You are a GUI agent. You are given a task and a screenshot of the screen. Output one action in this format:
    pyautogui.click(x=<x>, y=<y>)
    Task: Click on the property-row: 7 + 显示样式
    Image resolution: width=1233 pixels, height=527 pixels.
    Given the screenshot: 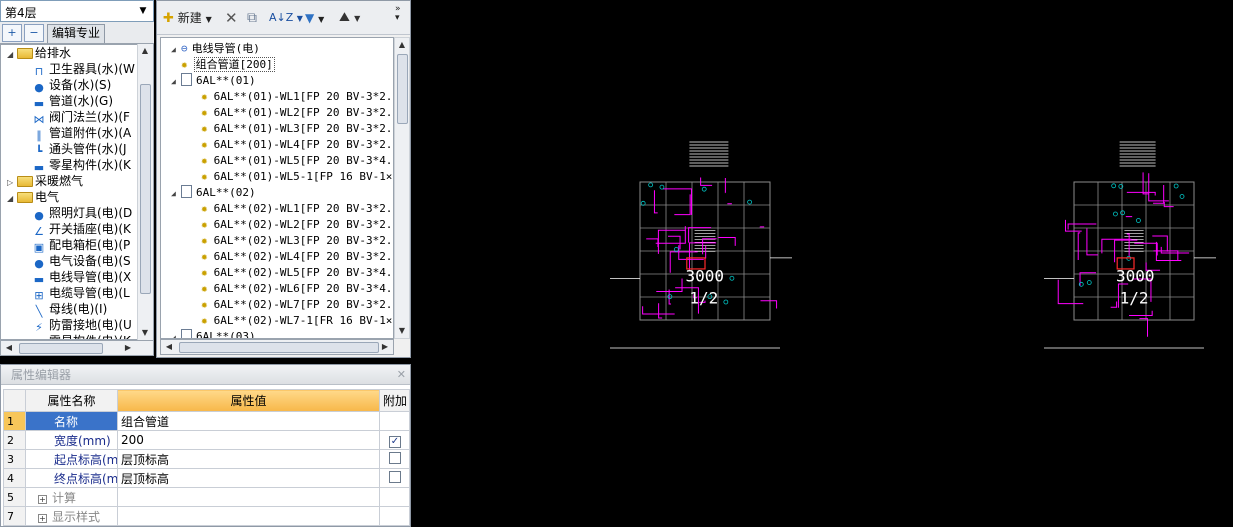 What is the action you would take?
    pyautogui.click(x=206, y=516)
    